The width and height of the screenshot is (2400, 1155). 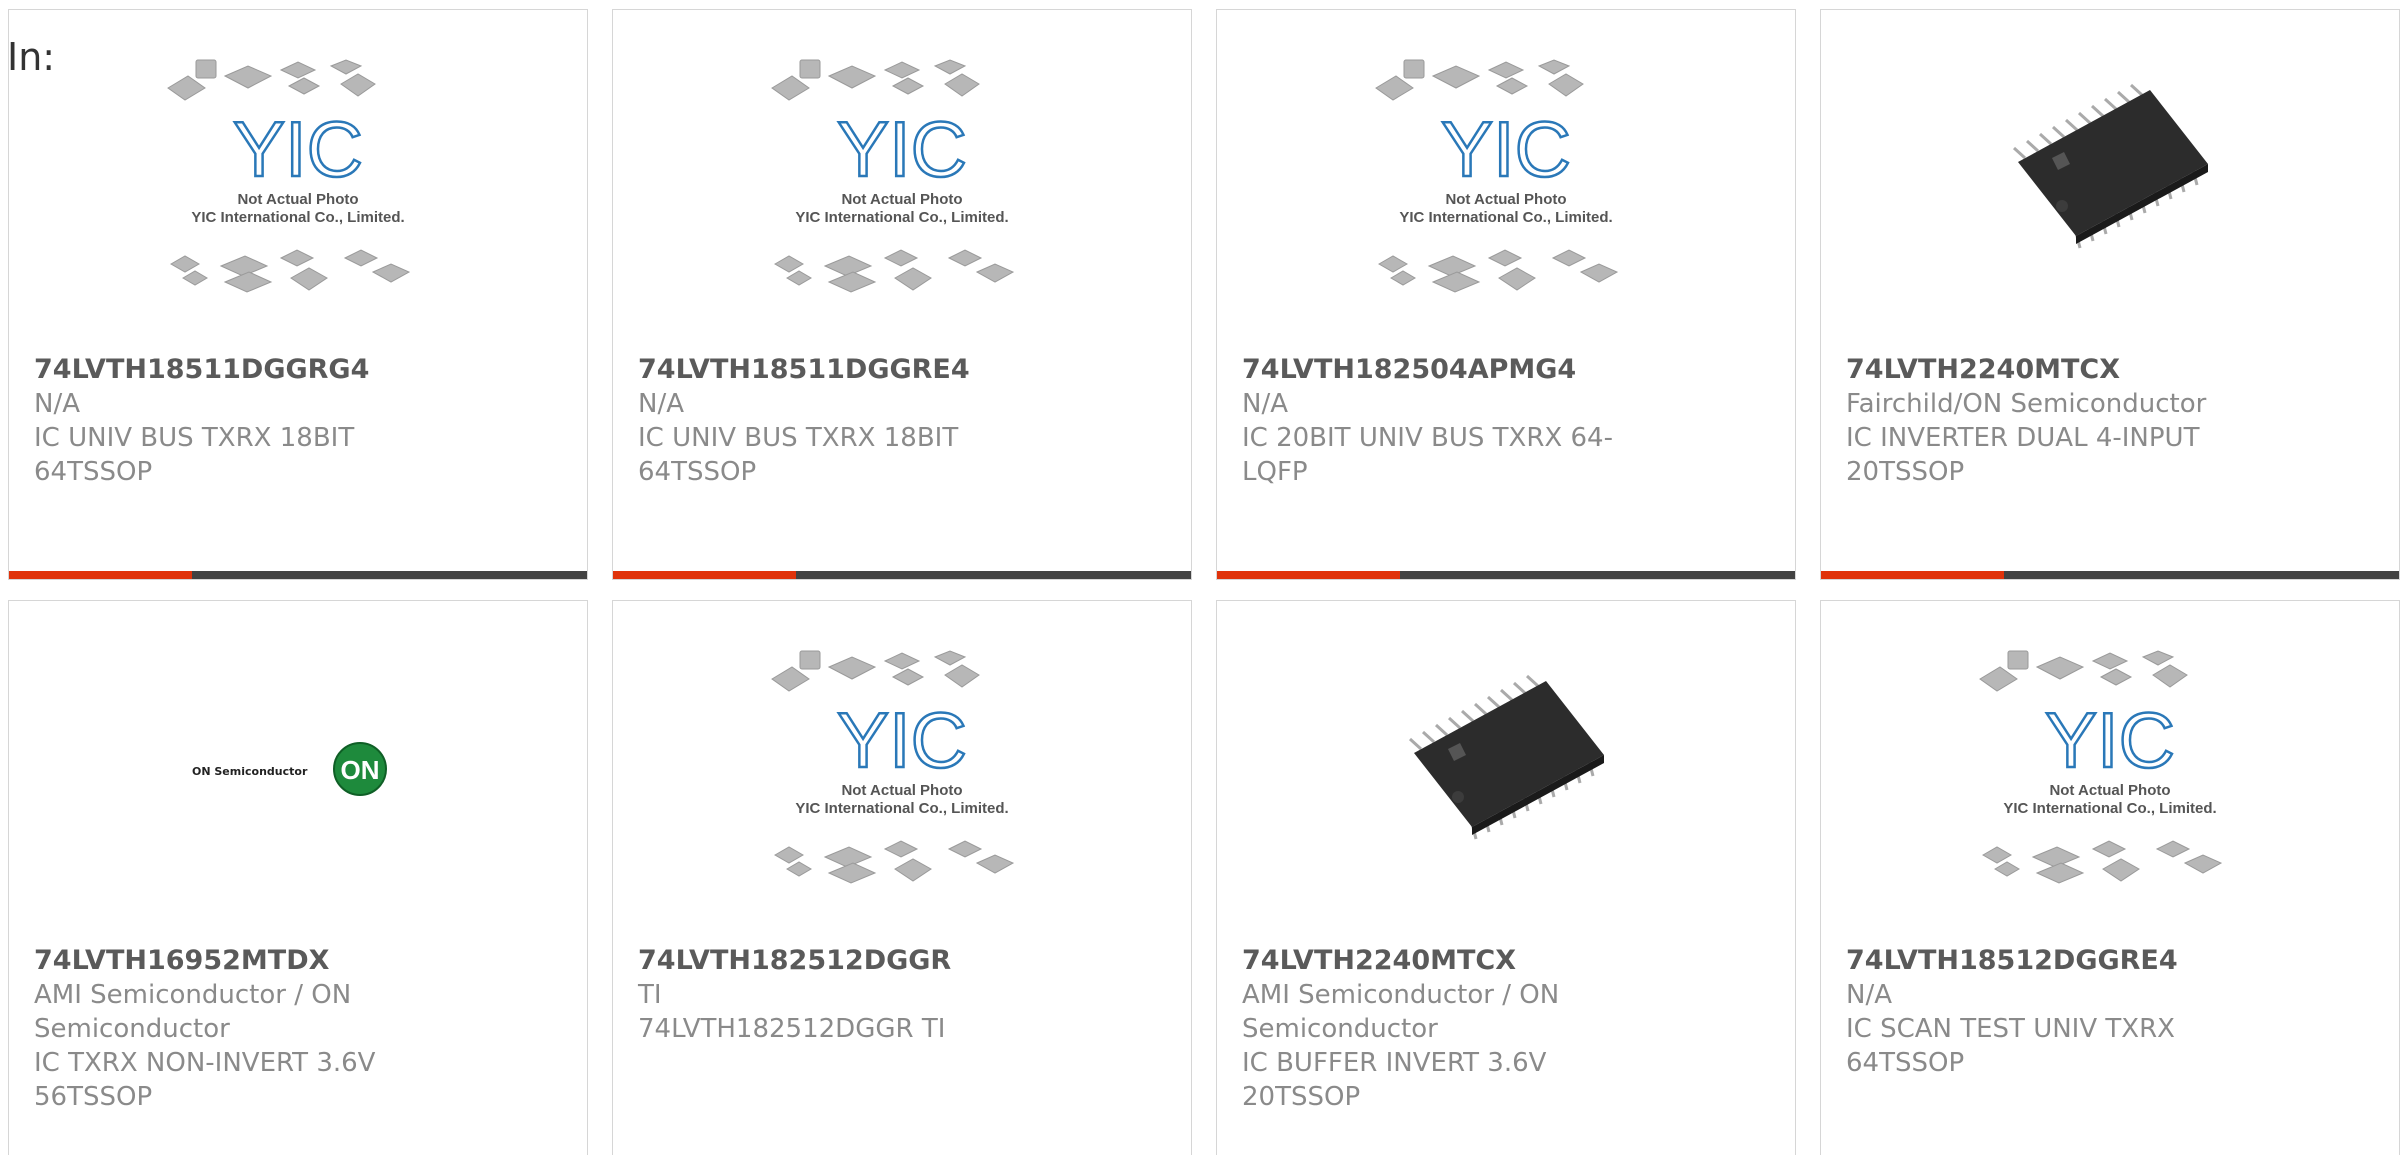 I want to click on manufacturer: TI, so click(x=650, y=995).